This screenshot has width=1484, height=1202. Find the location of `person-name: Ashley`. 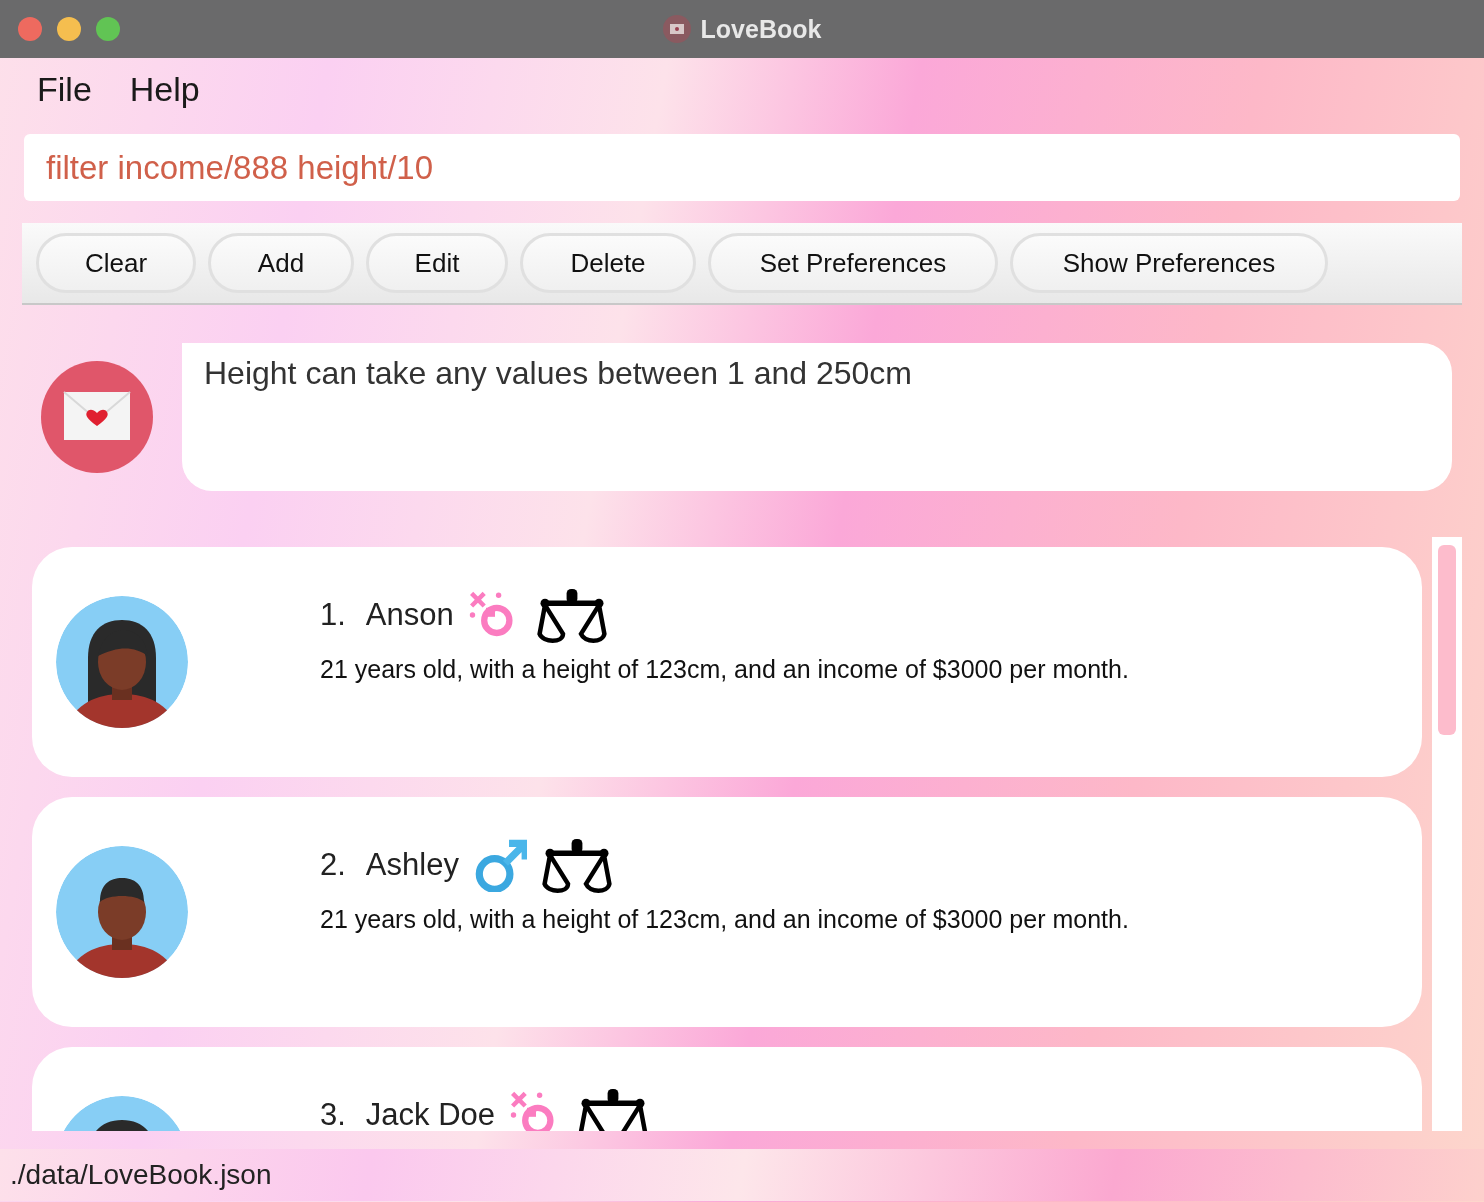

person-name: Ashley is located at coordinates (412, 865).